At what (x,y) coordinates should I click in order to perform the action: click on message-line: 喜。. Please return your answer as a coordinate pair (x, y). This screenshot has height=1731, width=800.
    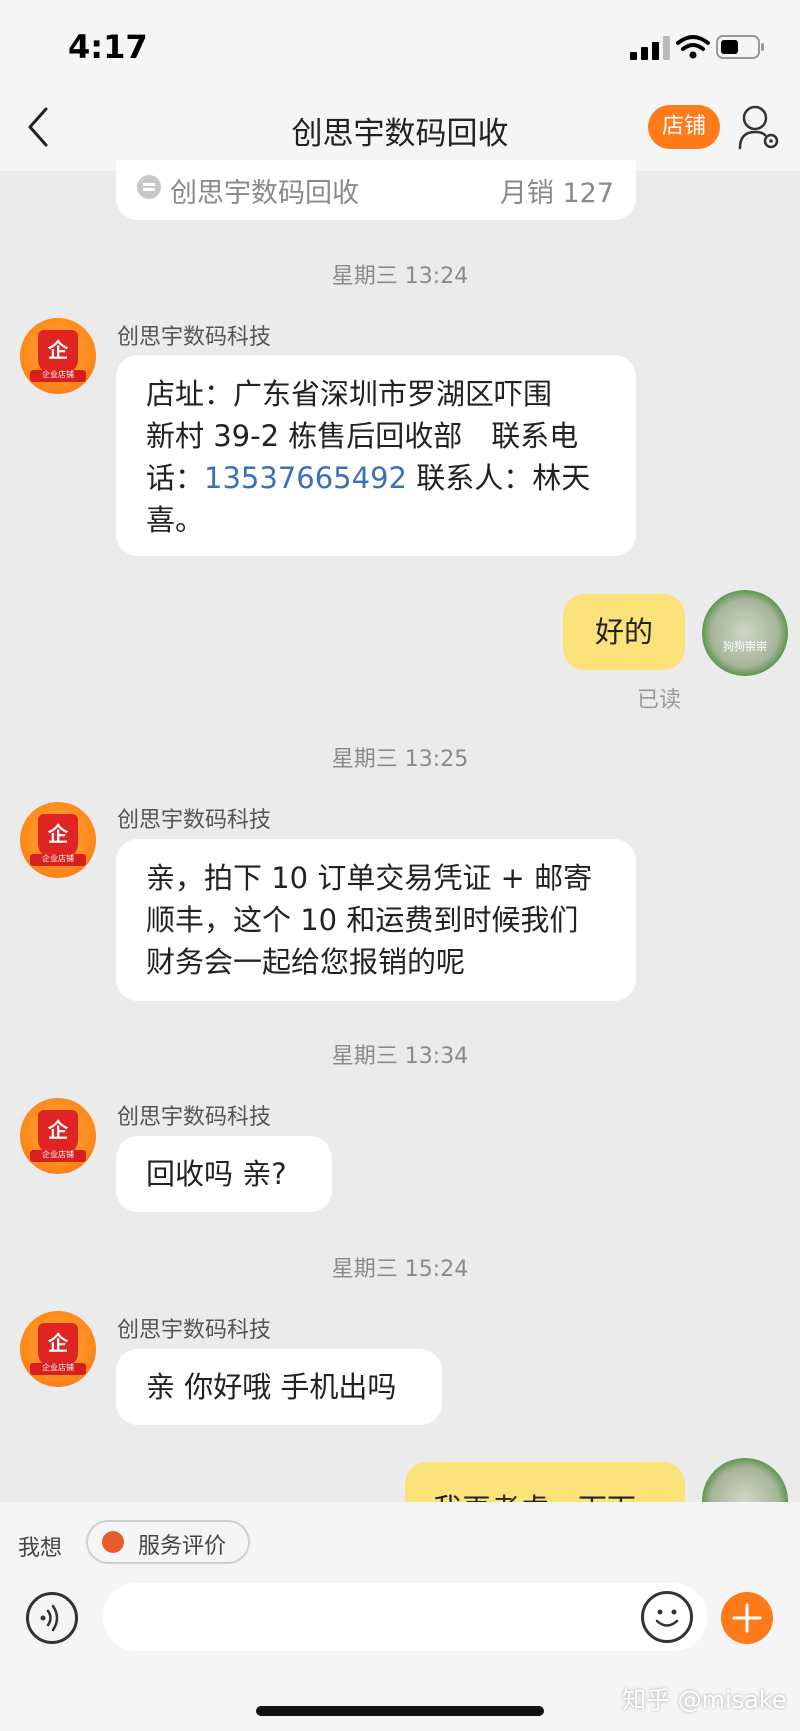
    Looking at the image, I should click on (175, 520).